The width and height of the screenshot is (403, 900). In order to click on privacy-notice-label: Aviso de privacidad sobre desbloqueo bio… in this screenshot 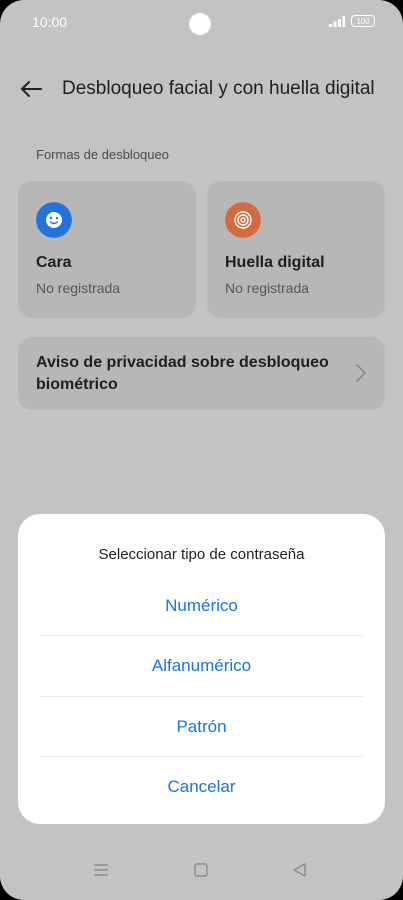, I will do `click(182, 373)`.